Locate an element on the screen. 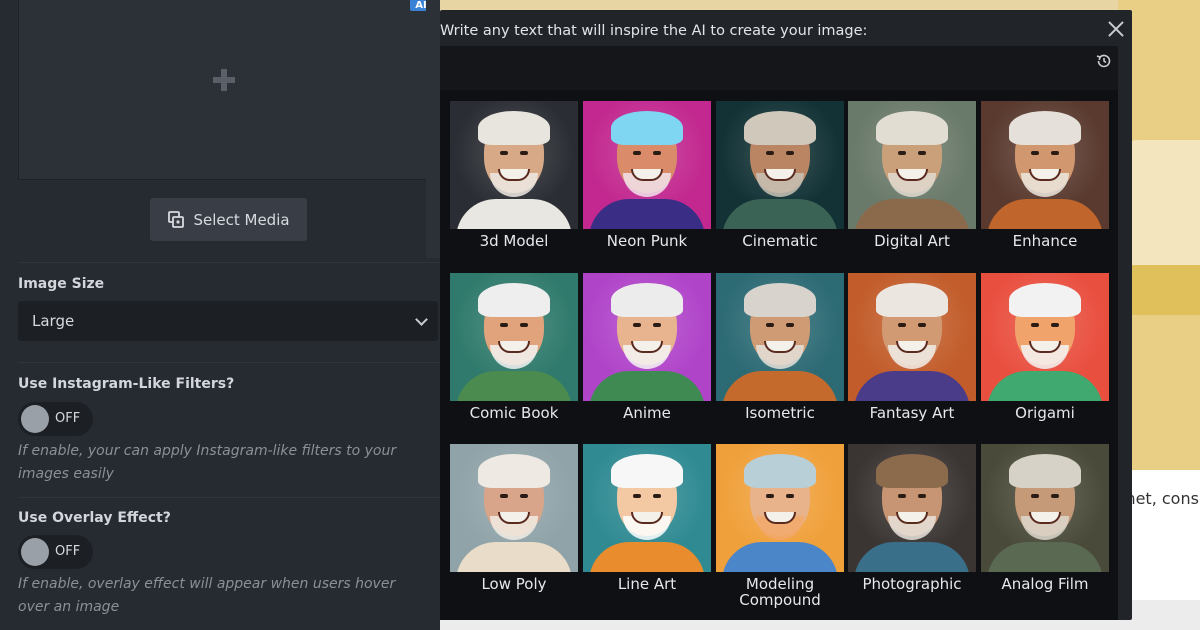 This screenshot has height=630, width=1200. style-card: Anime is located at coordinates (647, 347).